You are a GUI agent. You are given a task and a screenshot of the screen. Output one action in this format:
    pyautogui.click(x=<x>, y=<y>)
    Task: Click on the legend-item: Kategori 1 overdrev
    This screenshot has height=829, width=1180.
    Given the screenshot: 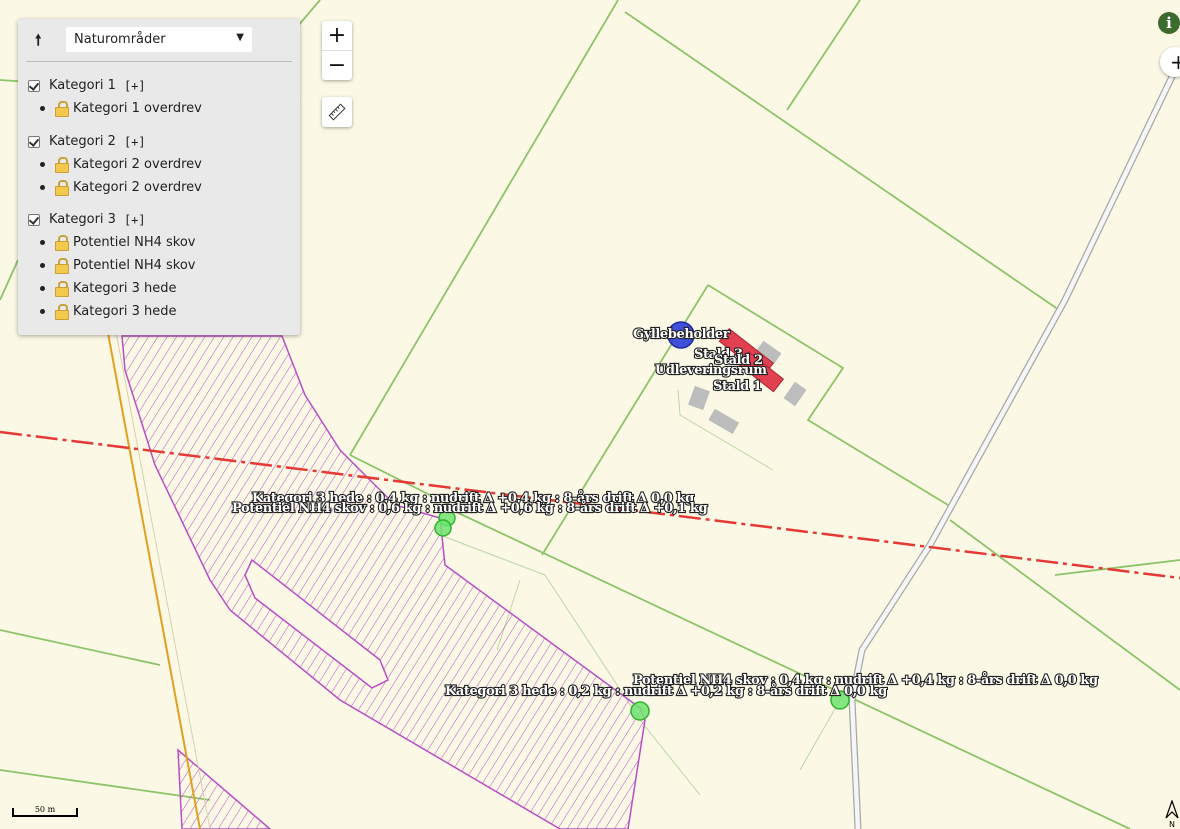 What is the action you would take?
    pyautogui.click(x=115, y=108)
    